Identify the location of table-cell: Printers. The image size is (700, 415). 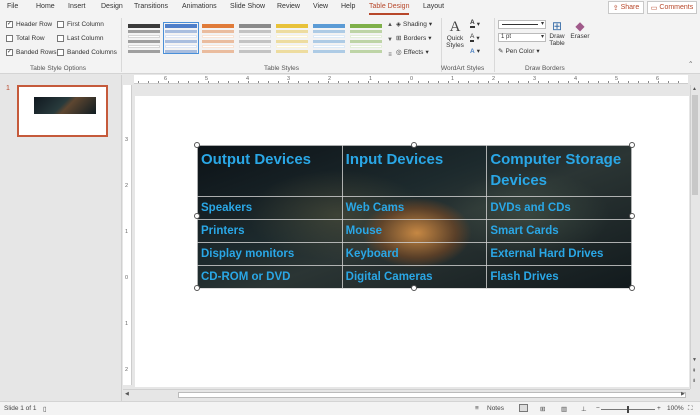
(270, 231).